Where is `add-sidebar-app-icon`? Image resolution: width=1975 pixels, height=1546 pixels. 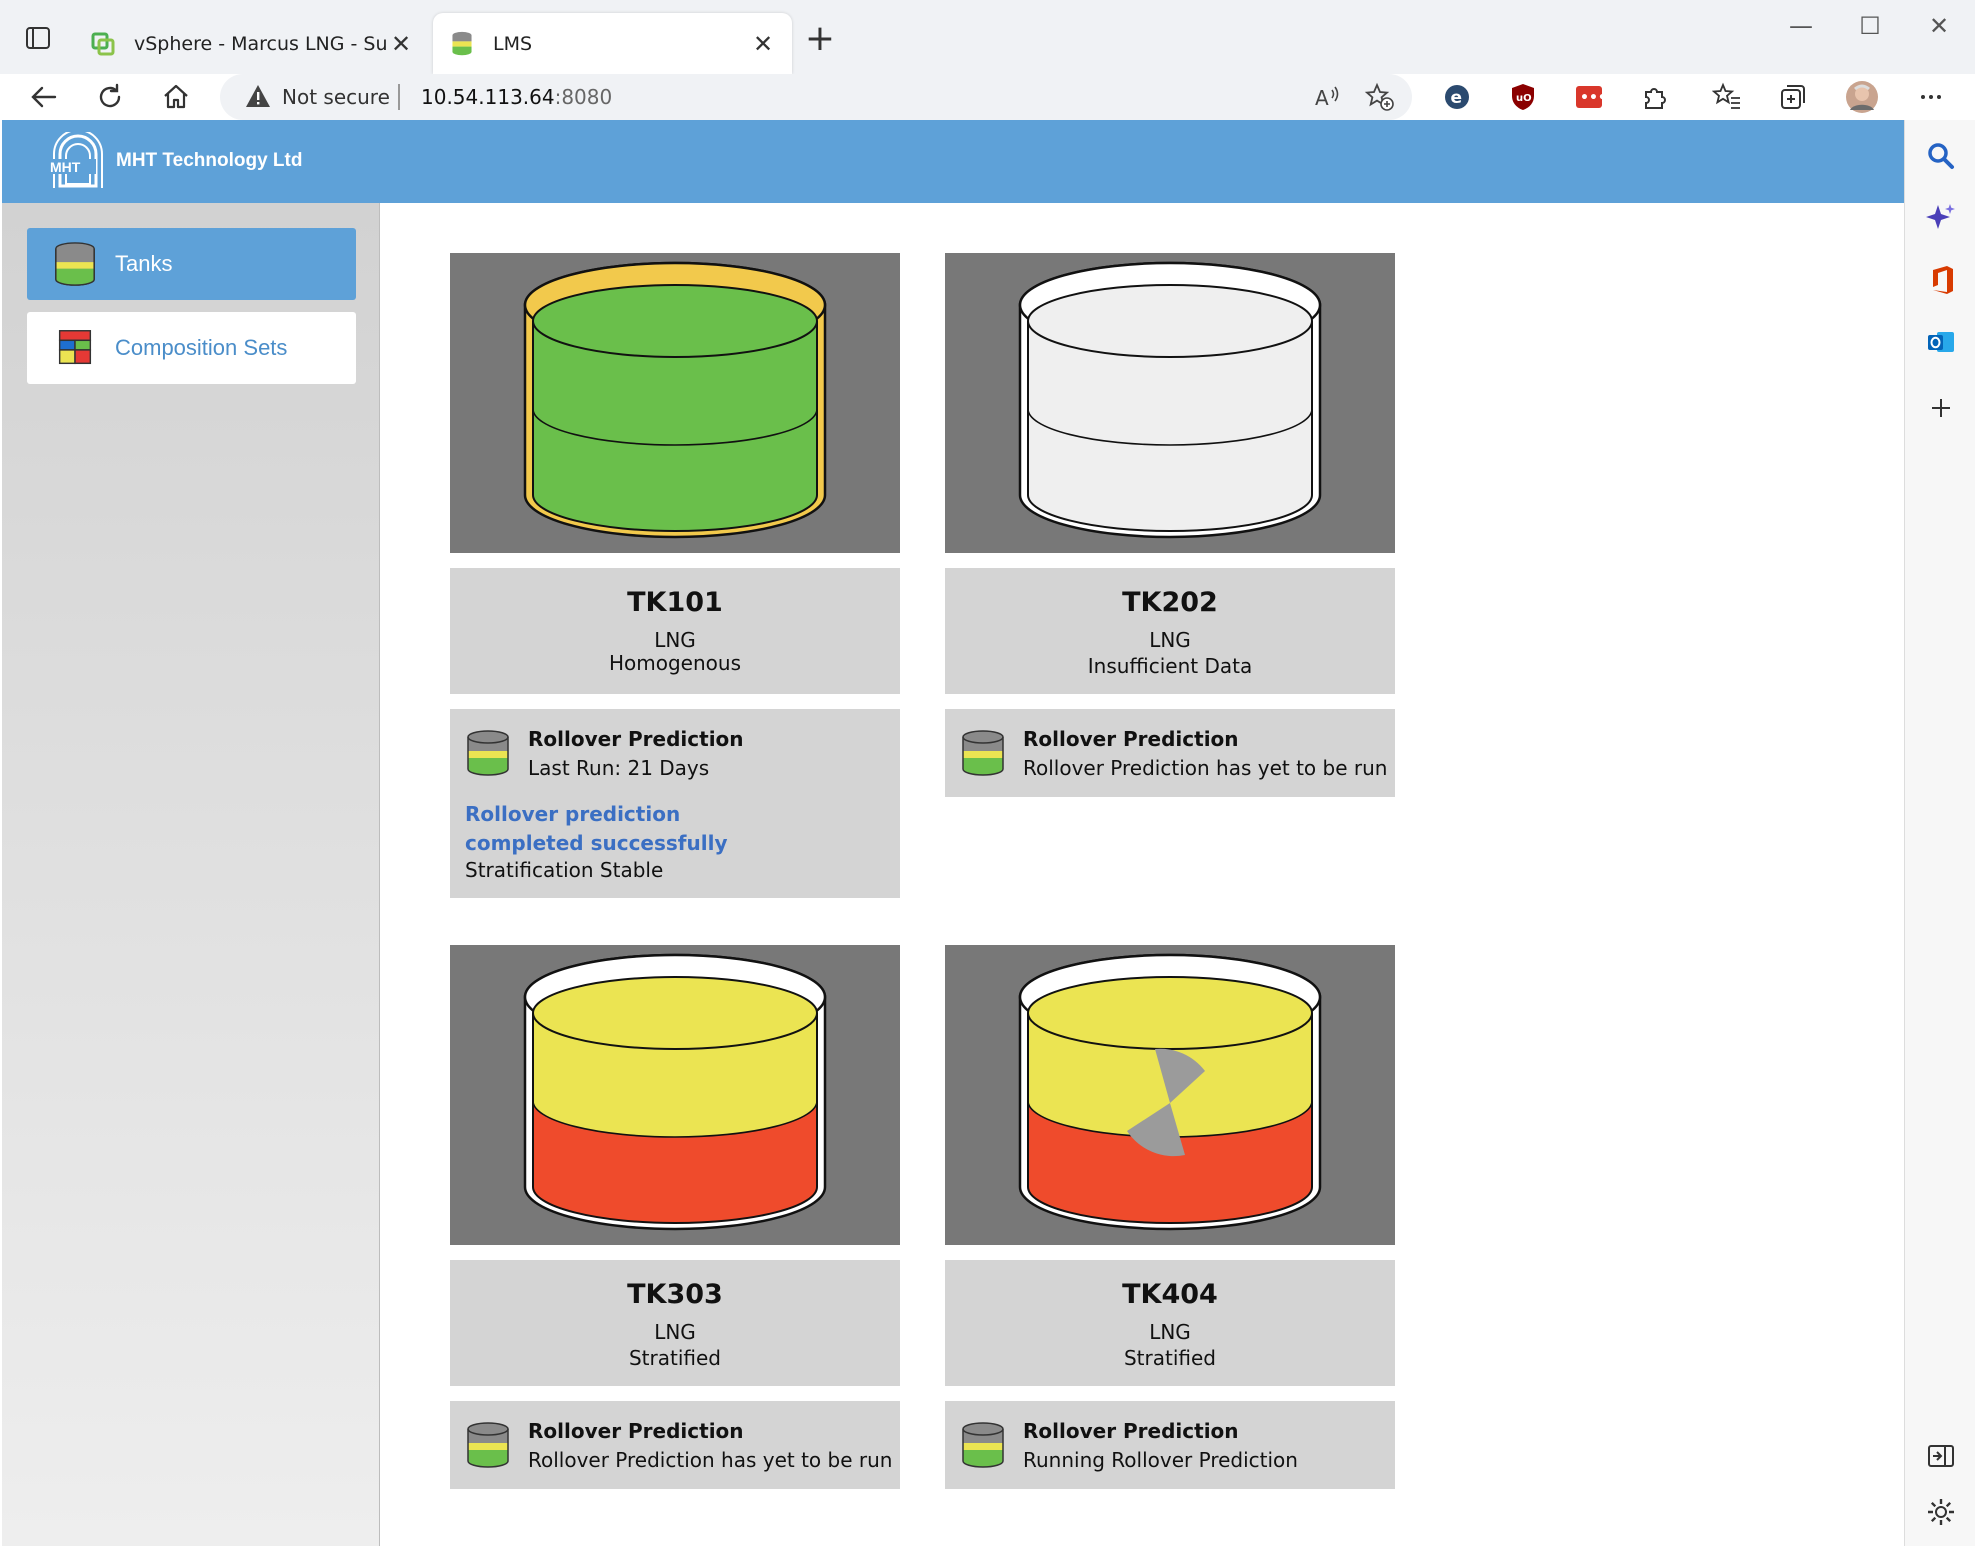 add-sidebar-app-icon is located at coordinates (1941, 408).